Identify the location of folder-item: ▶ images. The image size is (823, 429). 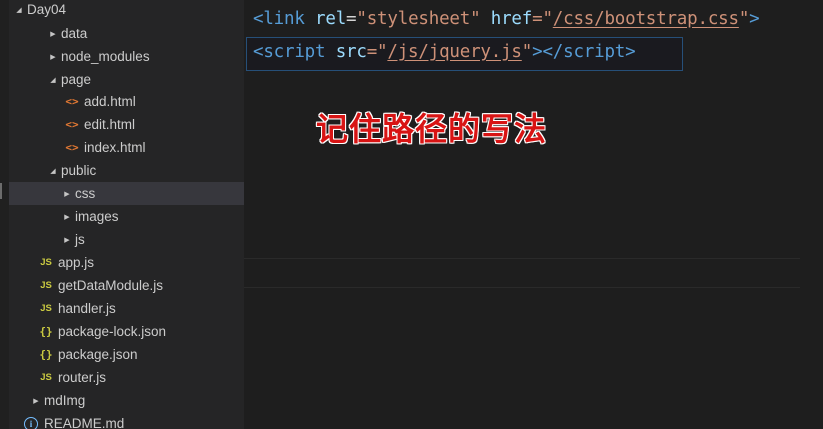
(126, 216).